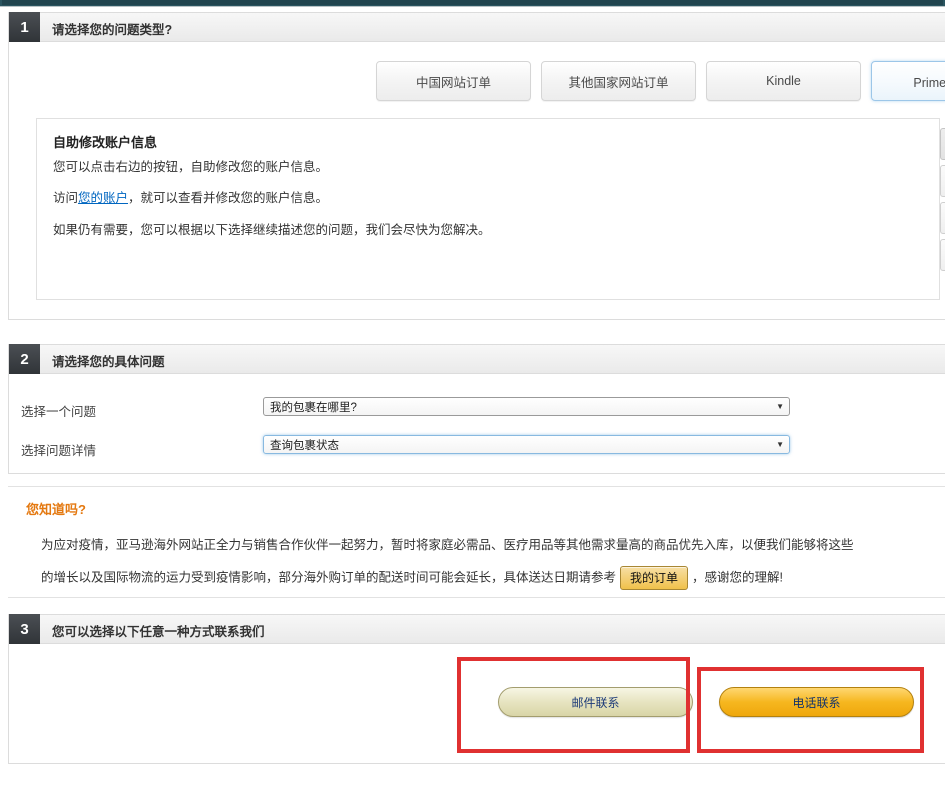  Describe the element at coordinates (453, 81) in the screenshot. I see `tab-china-site-orders: 中国网站订单` at that location.